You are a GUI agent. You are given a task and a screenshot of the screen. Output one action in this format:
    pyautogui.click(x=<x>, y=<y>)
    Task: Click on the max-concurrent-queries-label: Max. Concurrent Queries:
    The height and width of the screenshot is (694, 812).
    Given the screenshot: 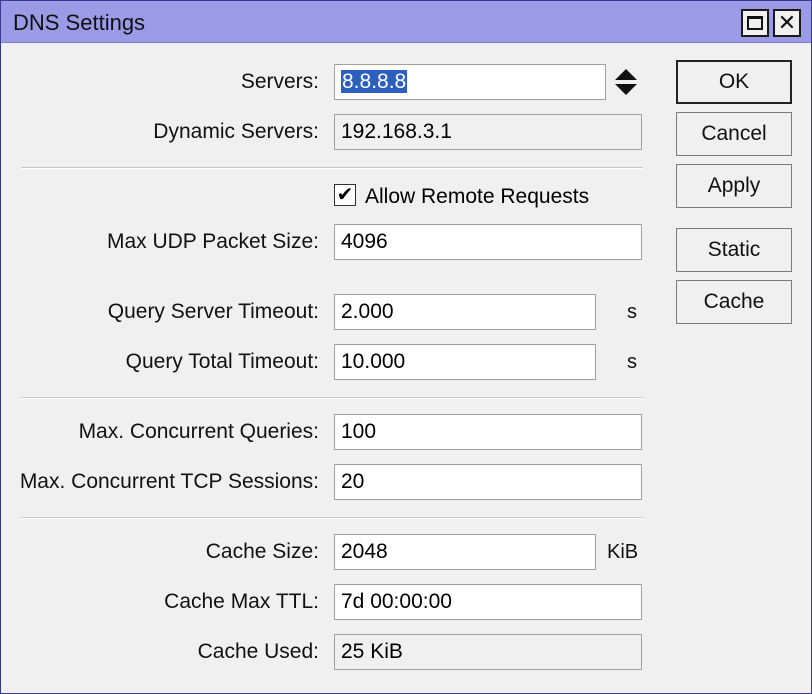 What is the action you would take?
    pyautogui.click(x=198, y=431)
    